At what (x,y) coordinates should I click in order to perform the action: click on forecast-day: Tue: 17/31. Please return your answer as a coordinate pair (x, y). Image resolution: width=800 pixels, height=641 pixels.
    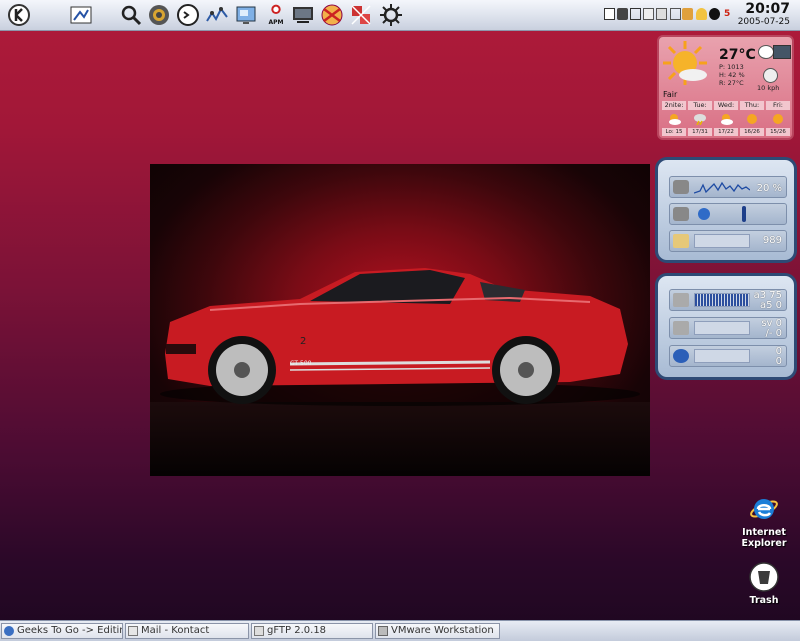
    Looking at the image, I should click on (700, 118).